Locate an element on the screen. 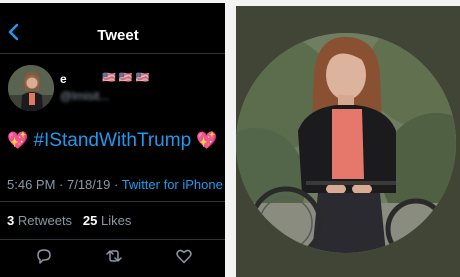  top-bar: Tweet is located at coordinates (112, 28).